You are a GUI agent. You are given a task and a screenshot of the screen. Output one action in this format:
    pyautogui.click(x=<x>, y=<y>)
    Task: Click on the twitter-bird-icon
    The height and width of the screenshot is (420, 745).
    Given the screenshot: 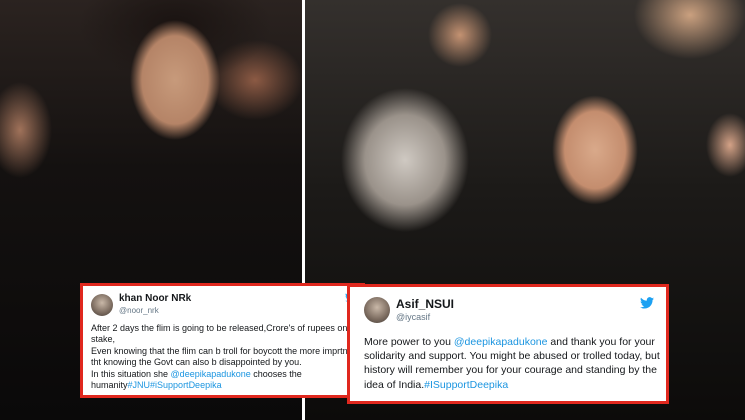 What is the action you would take?
    pyautogui.click(x=647, y=303)
    